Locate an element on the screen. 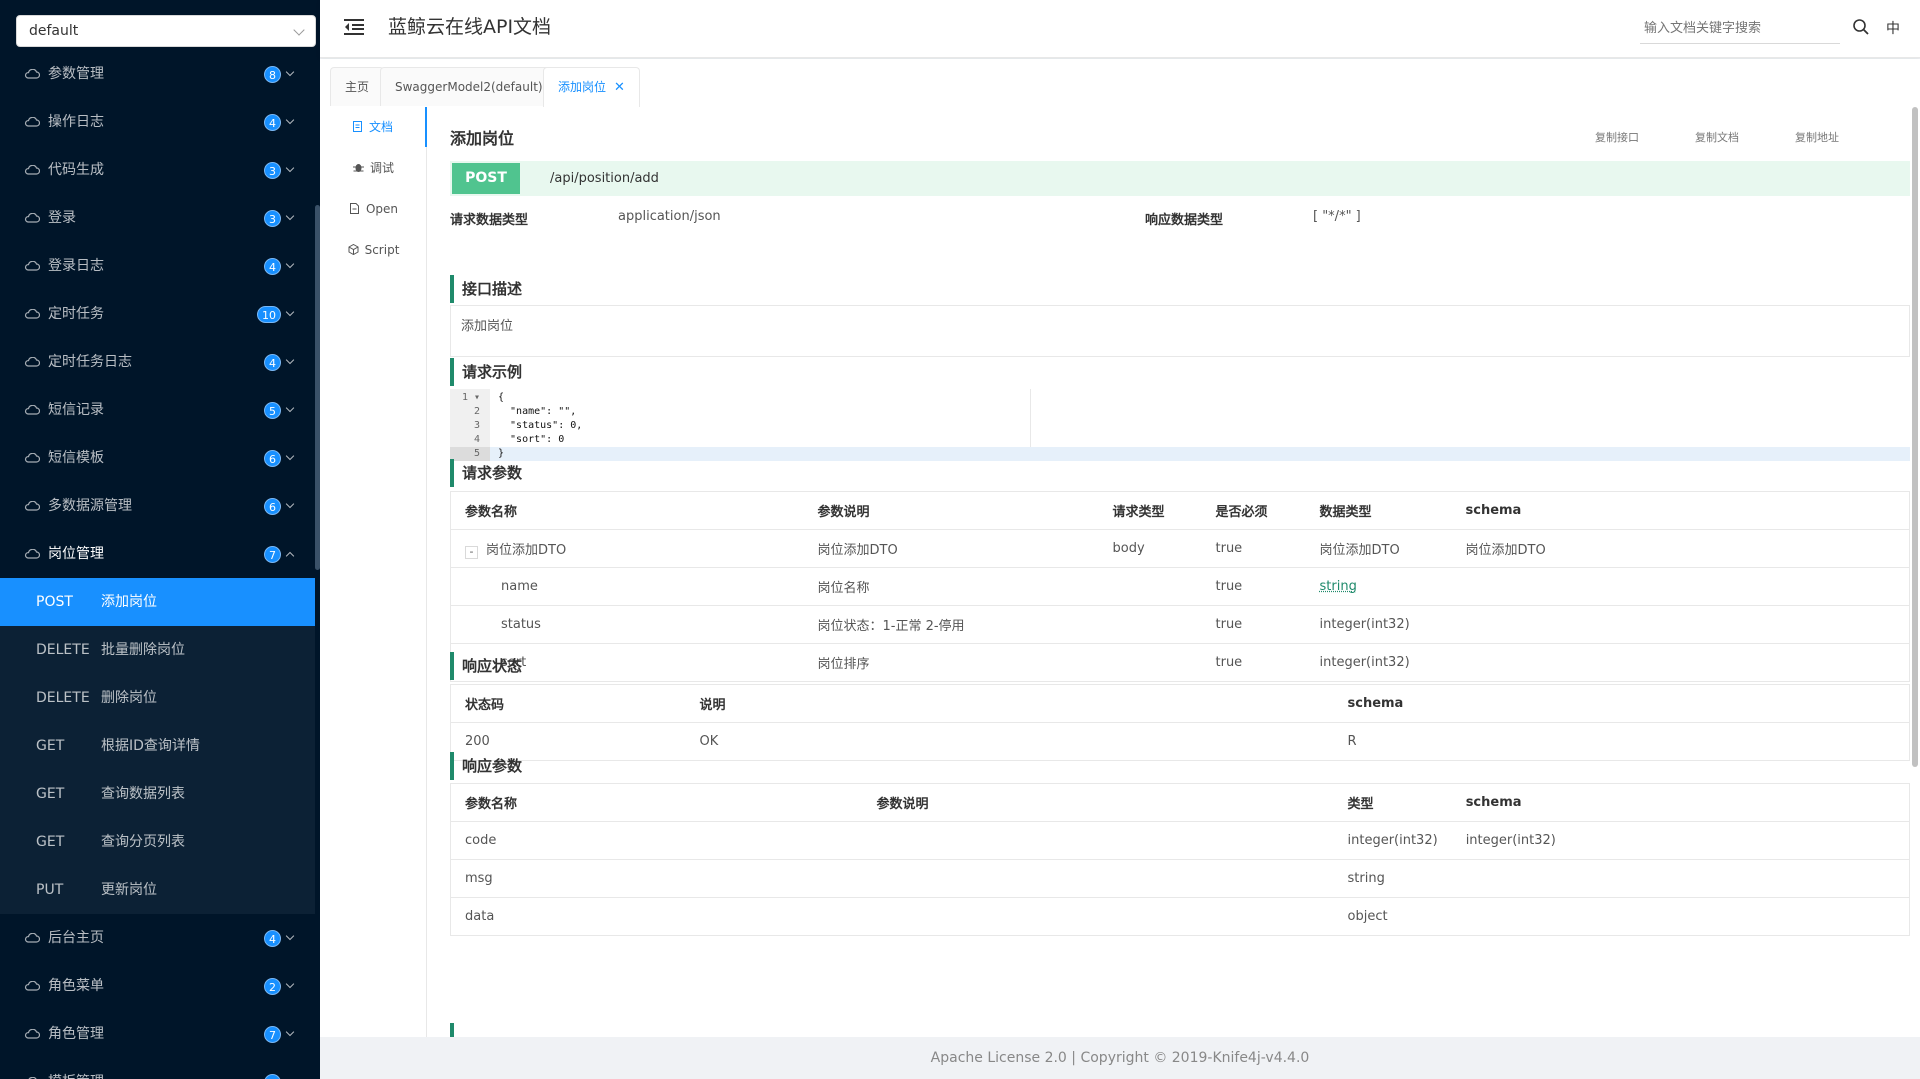 Image resolution: width=1920 pixels, height=1079 pixels. sidebar-api-item: DELETE 批量删除岗位 is located at coordinates (157, 650).